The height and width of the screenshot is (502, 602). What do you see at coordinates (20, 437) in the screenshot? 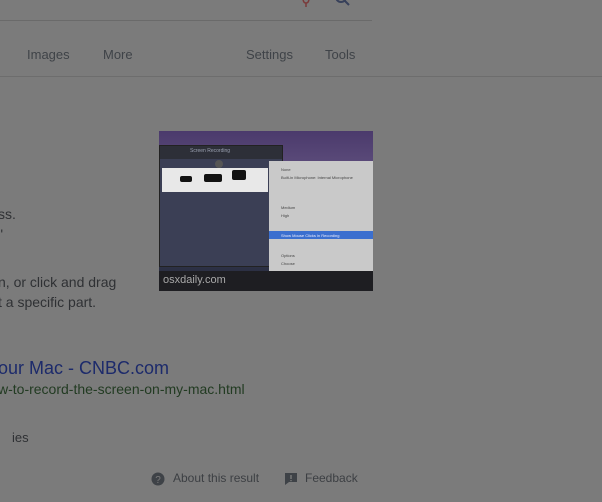
I see `result-extra-text: ies` at bounding box center [20, 437].